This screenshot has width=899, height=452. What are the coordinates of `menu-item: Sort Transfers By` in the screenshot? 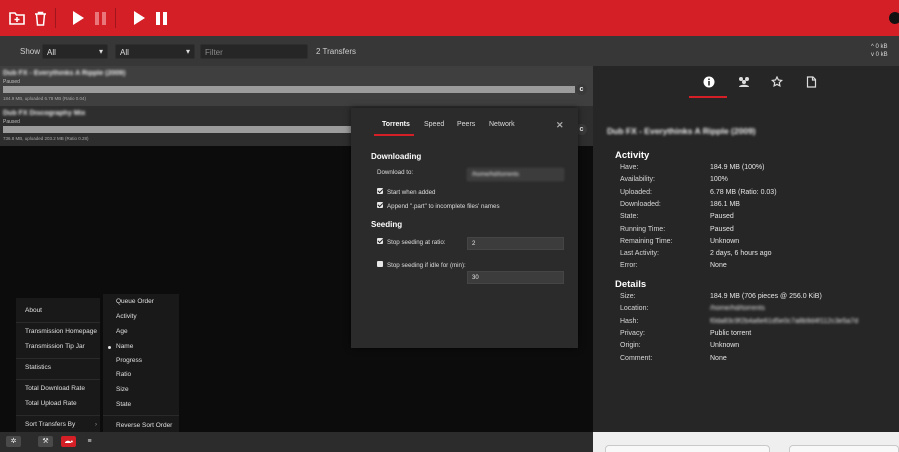 It's located at (50, 424).